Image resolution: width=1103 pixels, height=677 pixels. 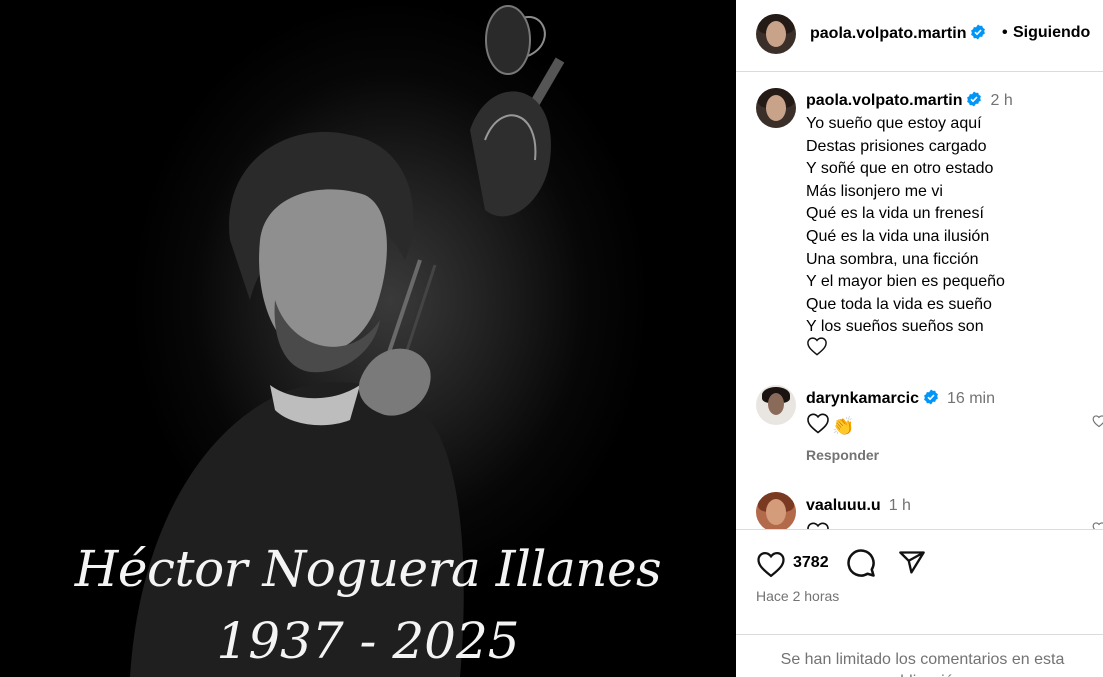 I want to click on comment-header: darynkamarcic 16 min, so click(x=900, y=399).